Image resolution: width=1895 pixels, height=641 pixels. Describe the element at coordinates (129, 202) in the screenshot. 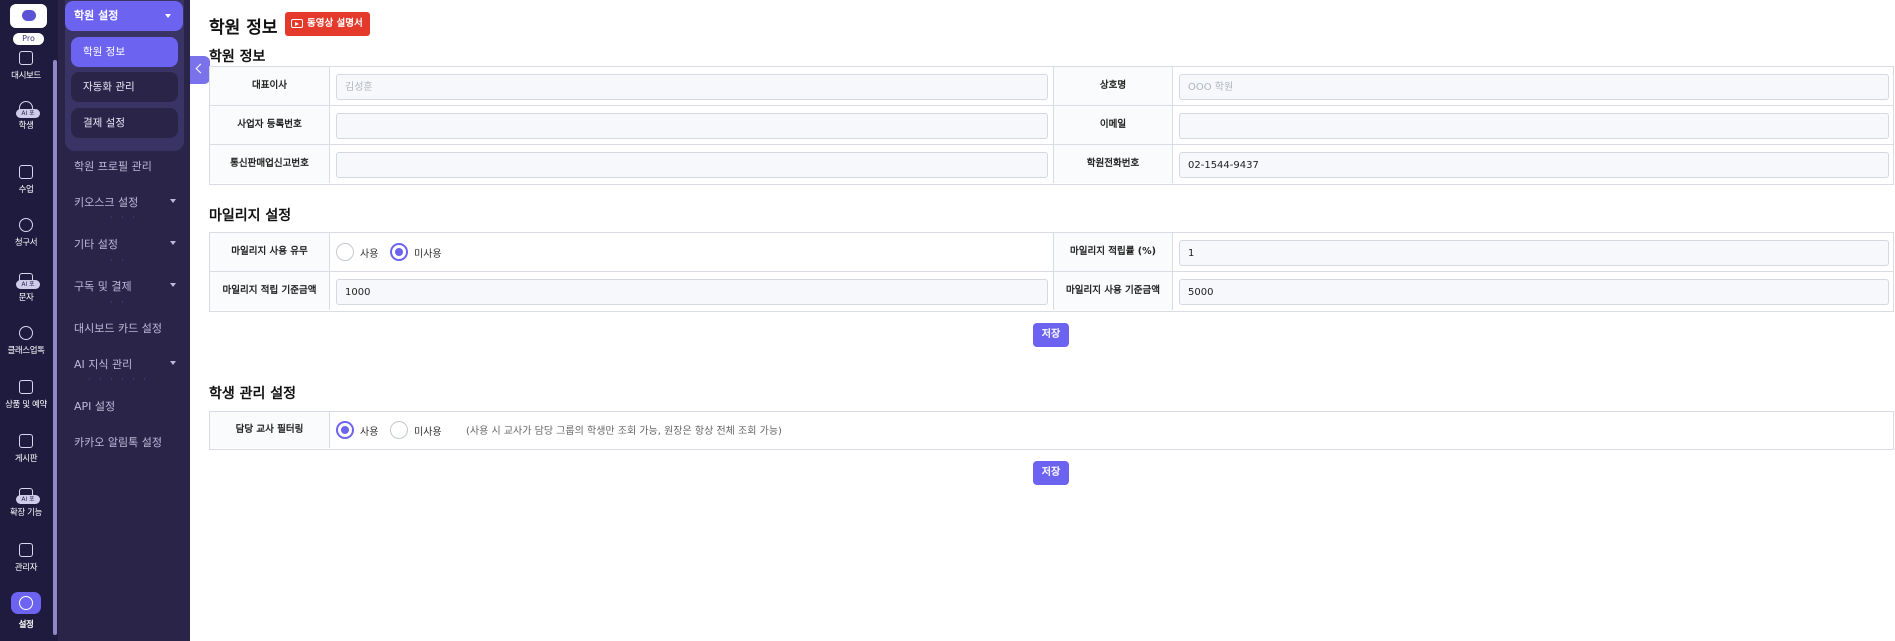

I see `sidebar-item-kiosk: 키오스크 설정` at that location.